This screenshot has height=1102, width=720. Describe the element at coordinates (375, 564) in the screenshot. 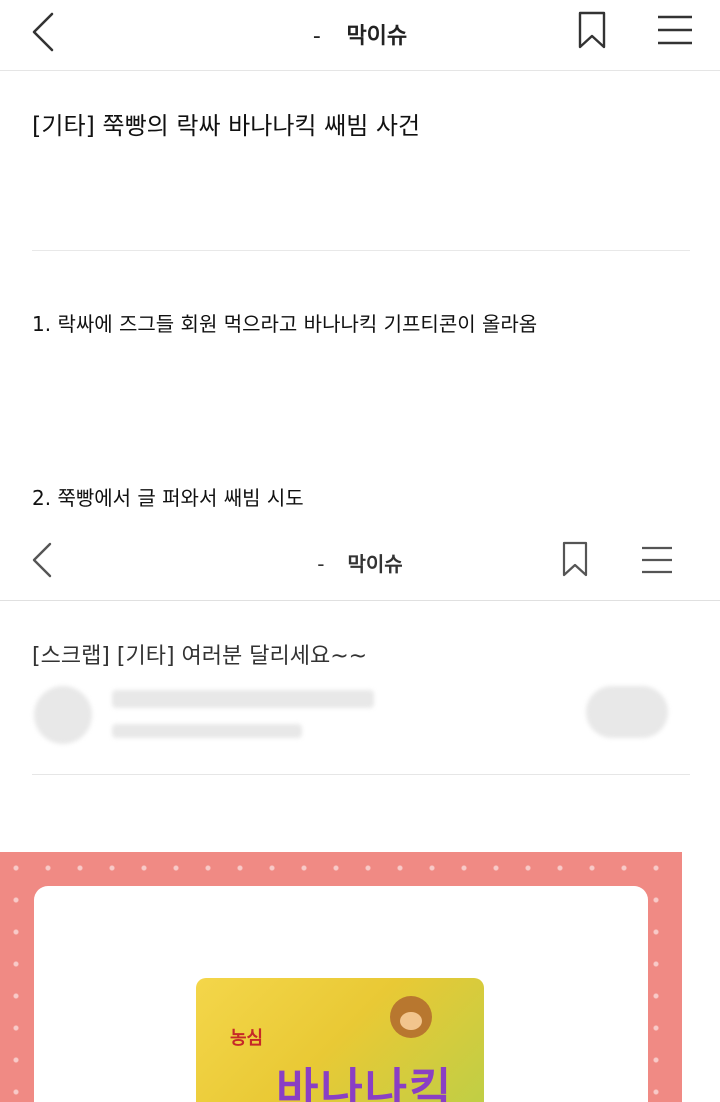

I see `embedded-board-name: 막이슈` at that location.